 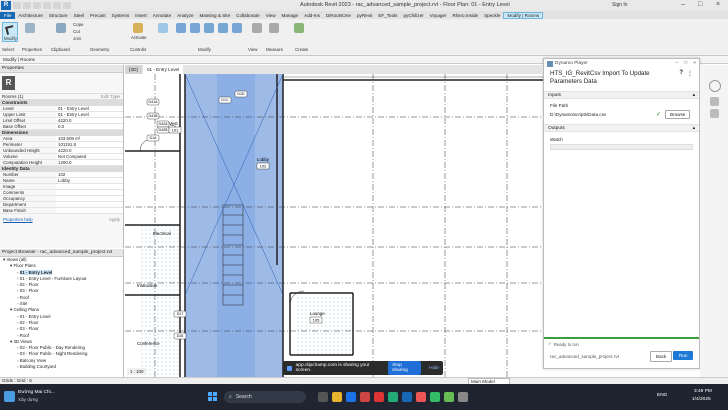 What do you see at coordinates (153, 102) in the screenshot?
I see `door-tag: D41A` at bounding box center [153, 102].